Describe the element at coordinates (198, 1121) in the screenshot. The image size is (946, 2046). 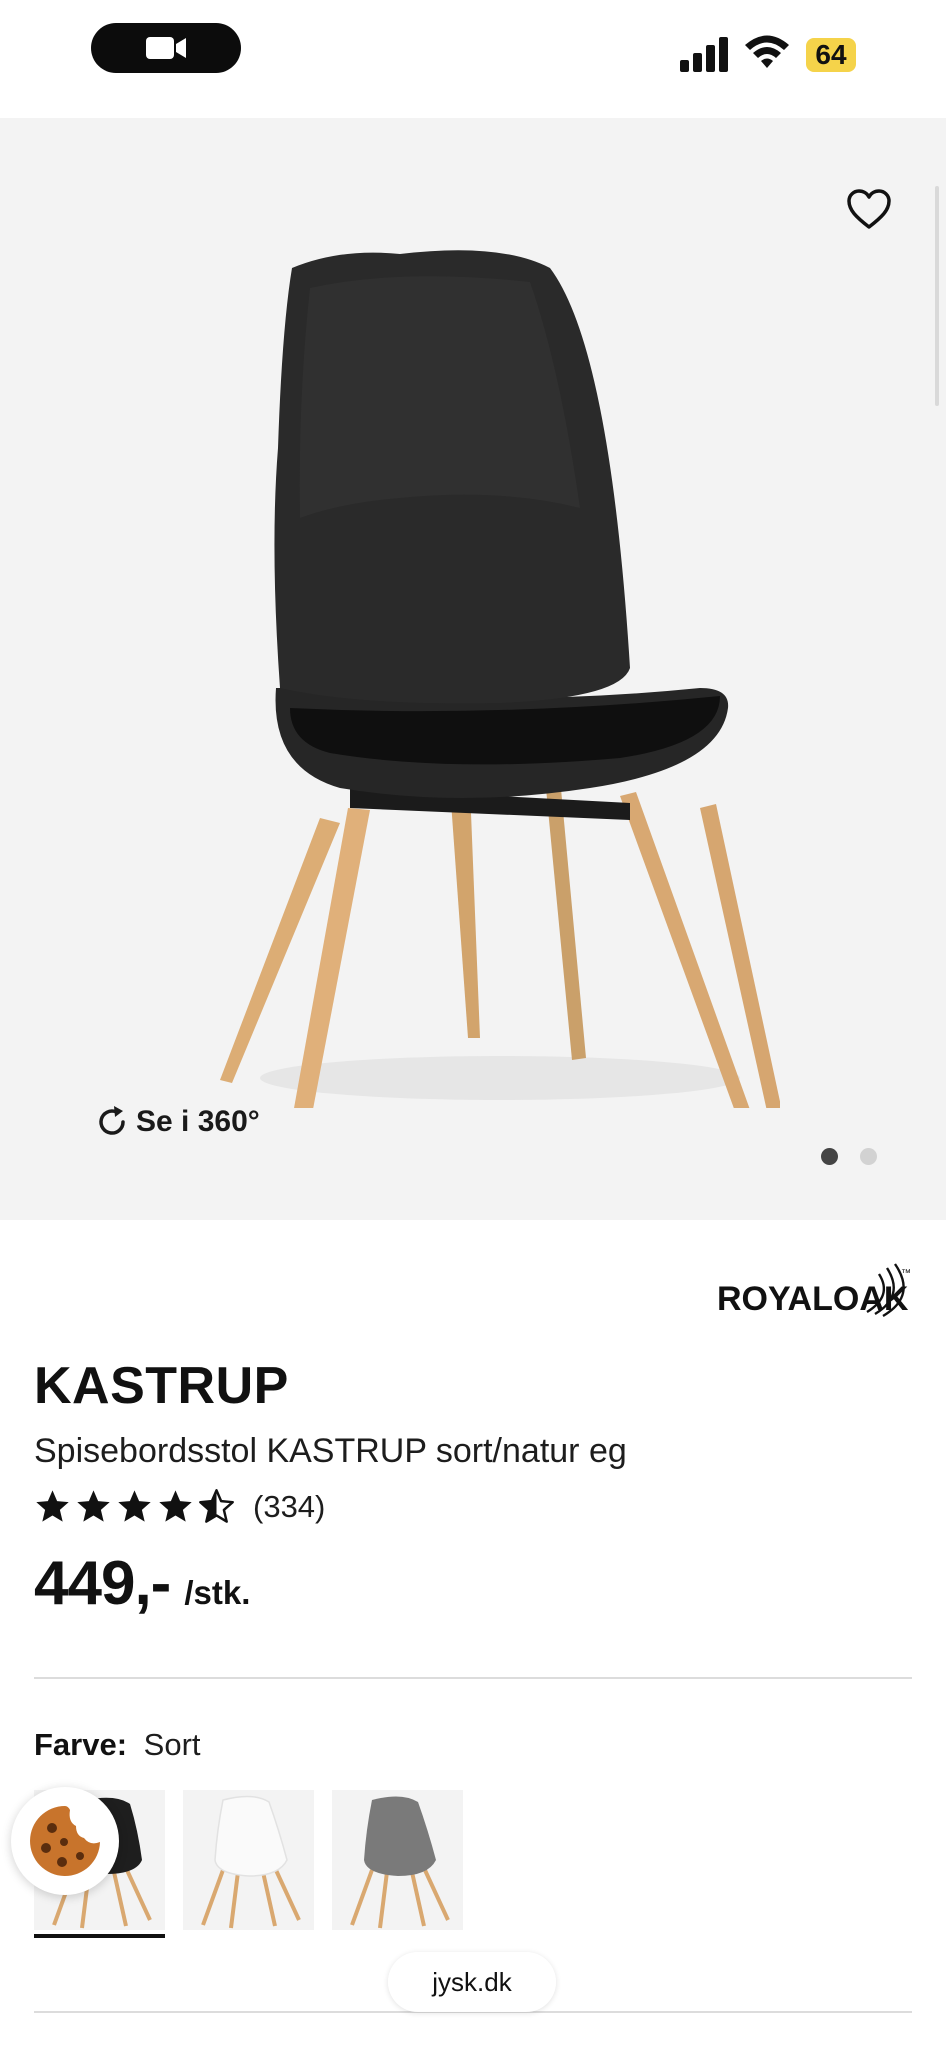
I see `view-360-label: Se i 360°` at that location.